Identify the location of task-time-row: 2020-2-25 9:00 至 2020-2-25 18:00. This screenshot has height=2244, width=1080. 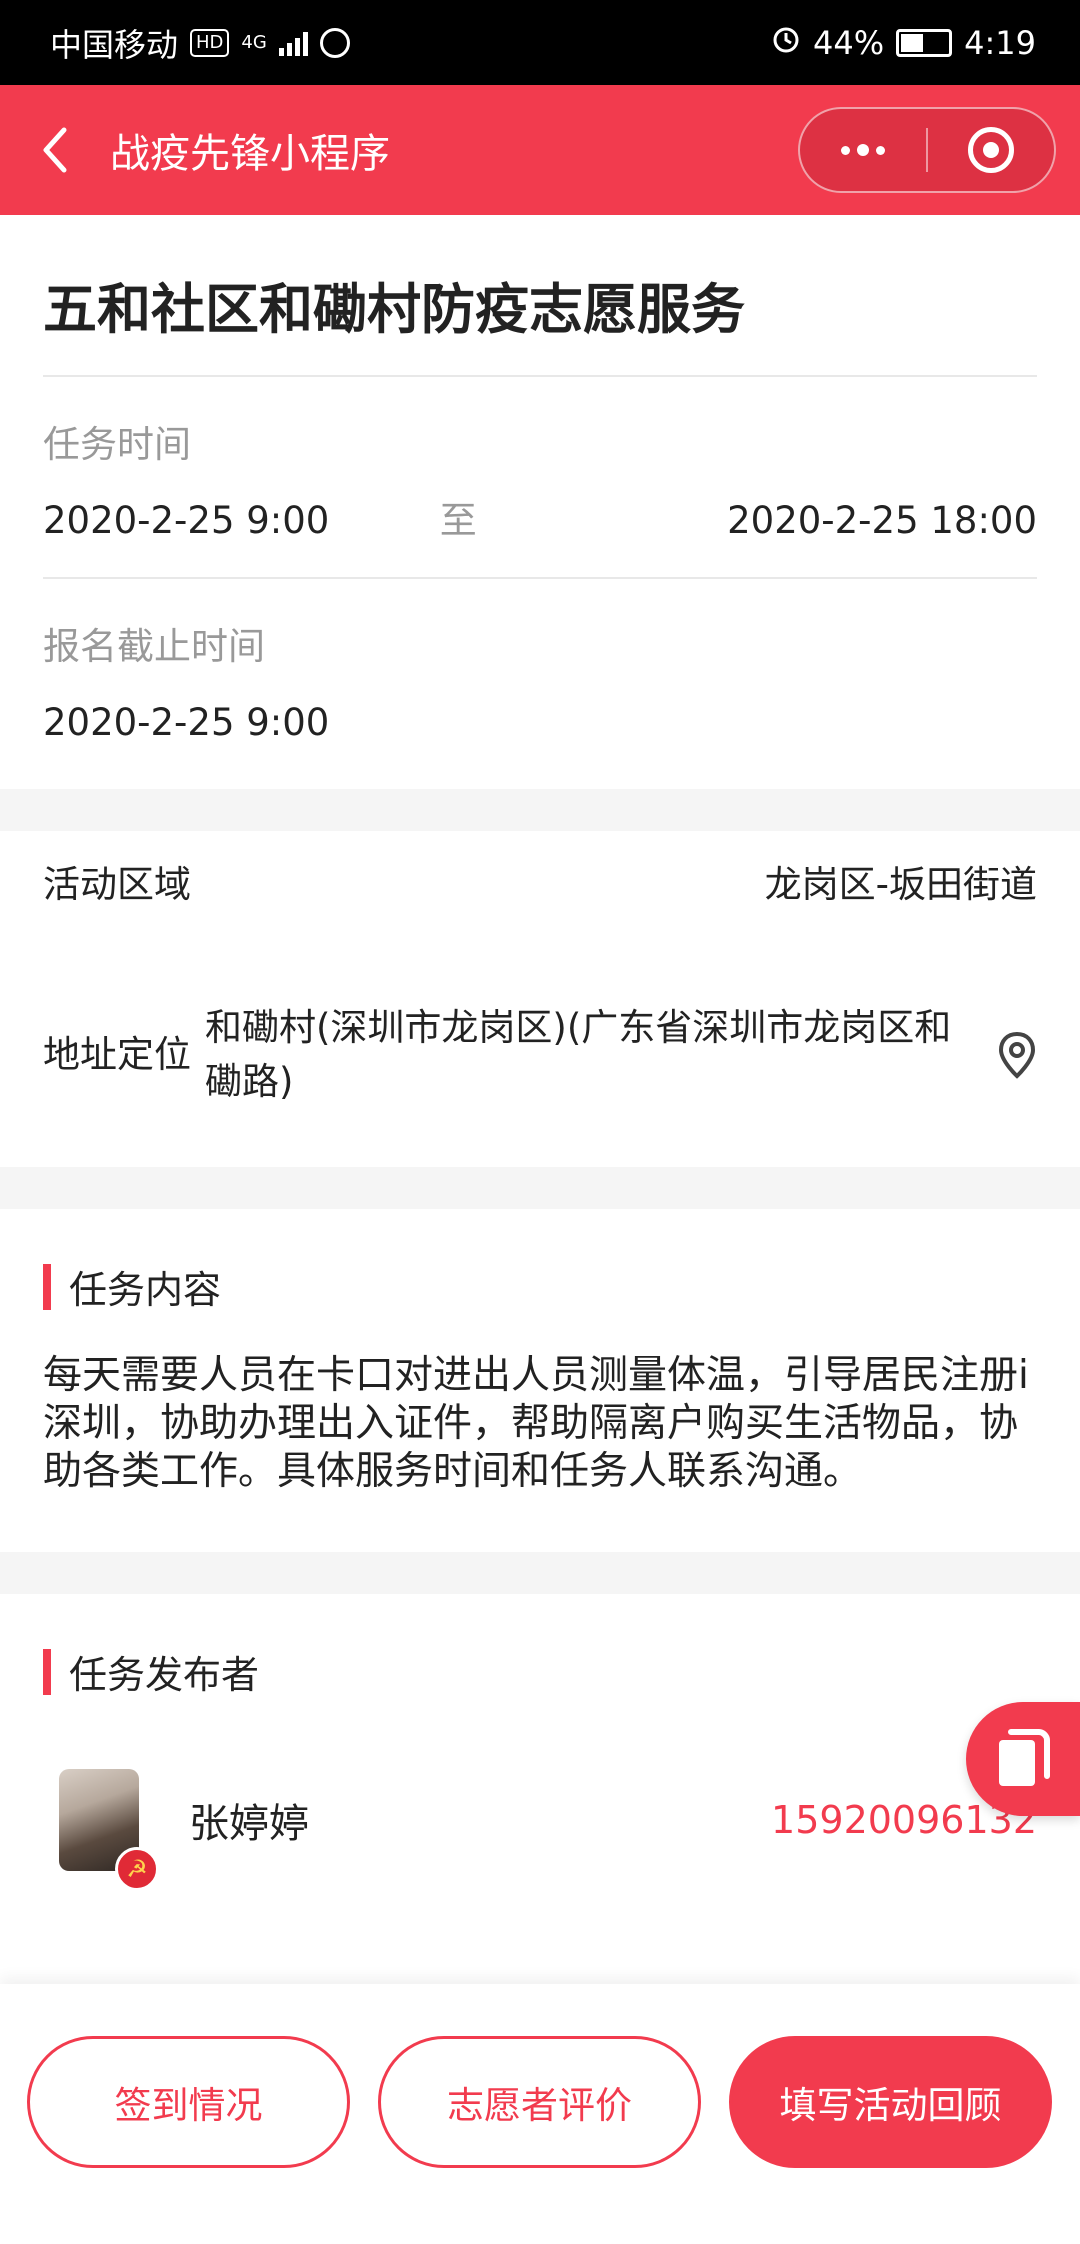
(540, 524).